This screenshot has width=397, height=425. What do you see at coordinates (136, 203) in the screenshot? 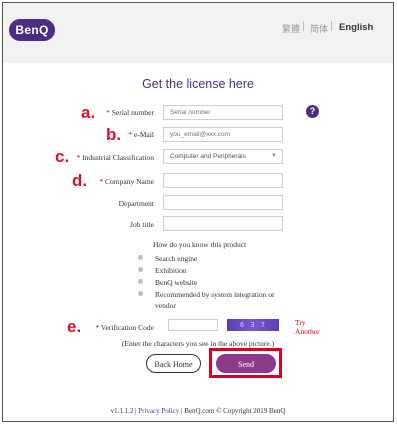
I see `department-label: Department` at bounding box center [136, 203].